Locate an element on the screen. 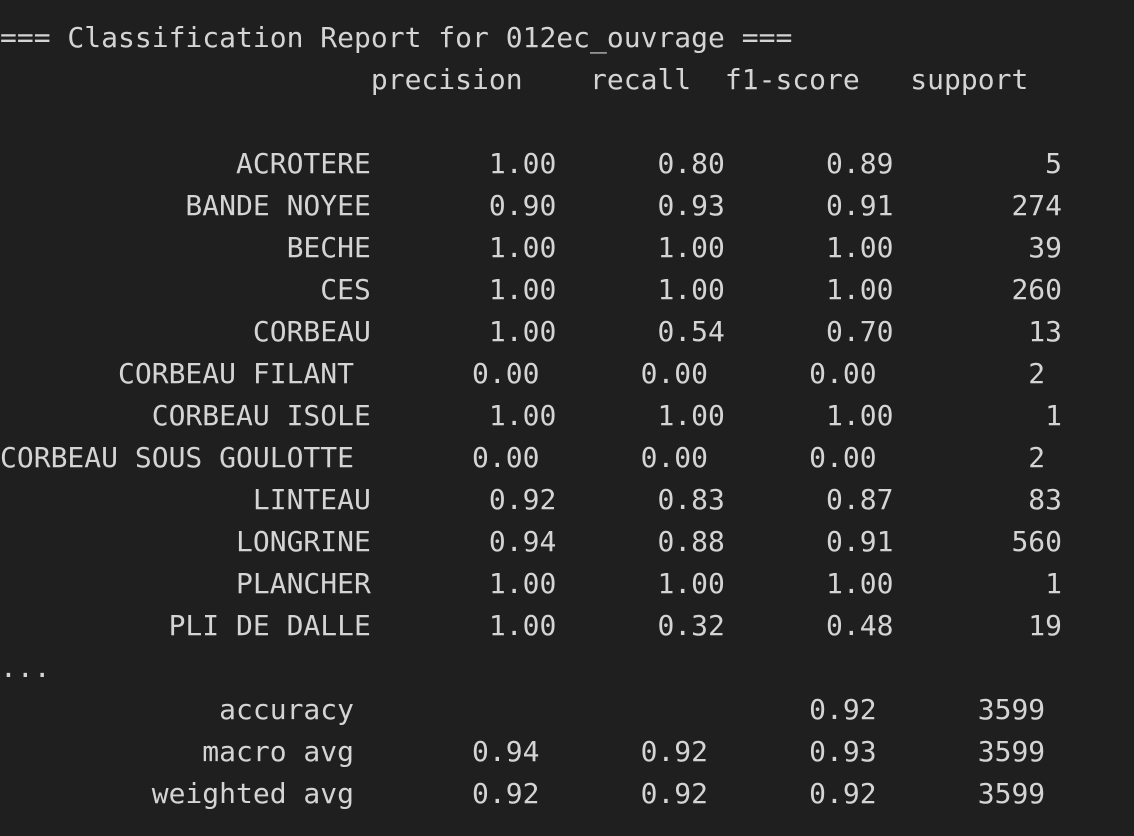  summary-row-weighted-avg: weighted avg 0.92 0.92 0.92 3599 is located at coordinates (523, 793).